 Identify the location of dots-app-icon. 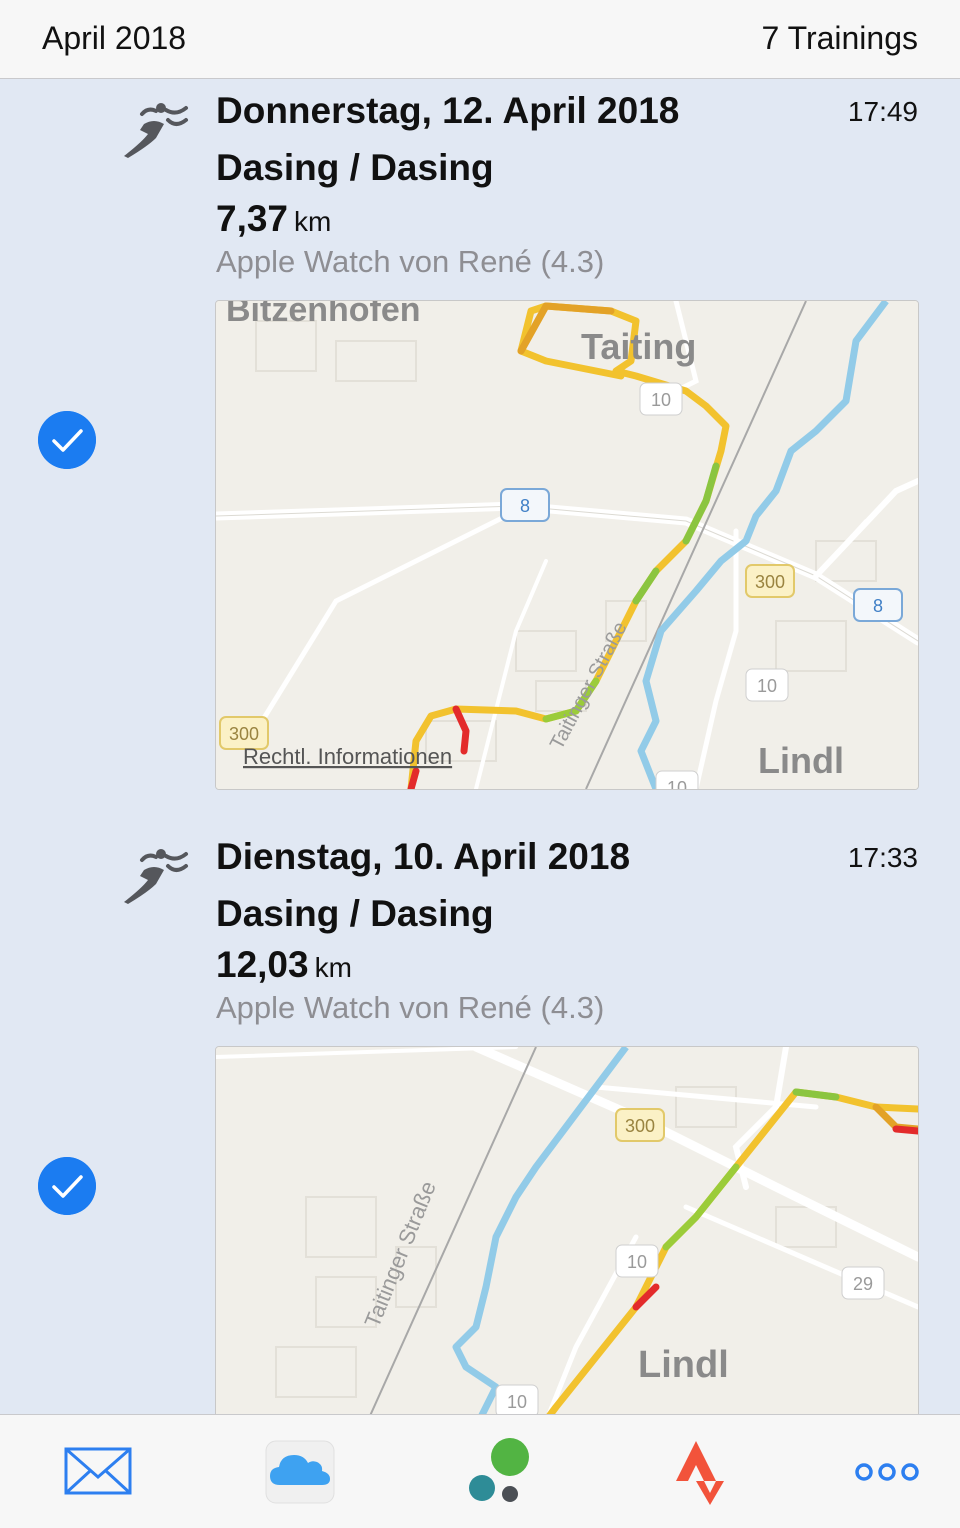
(500, 1472).